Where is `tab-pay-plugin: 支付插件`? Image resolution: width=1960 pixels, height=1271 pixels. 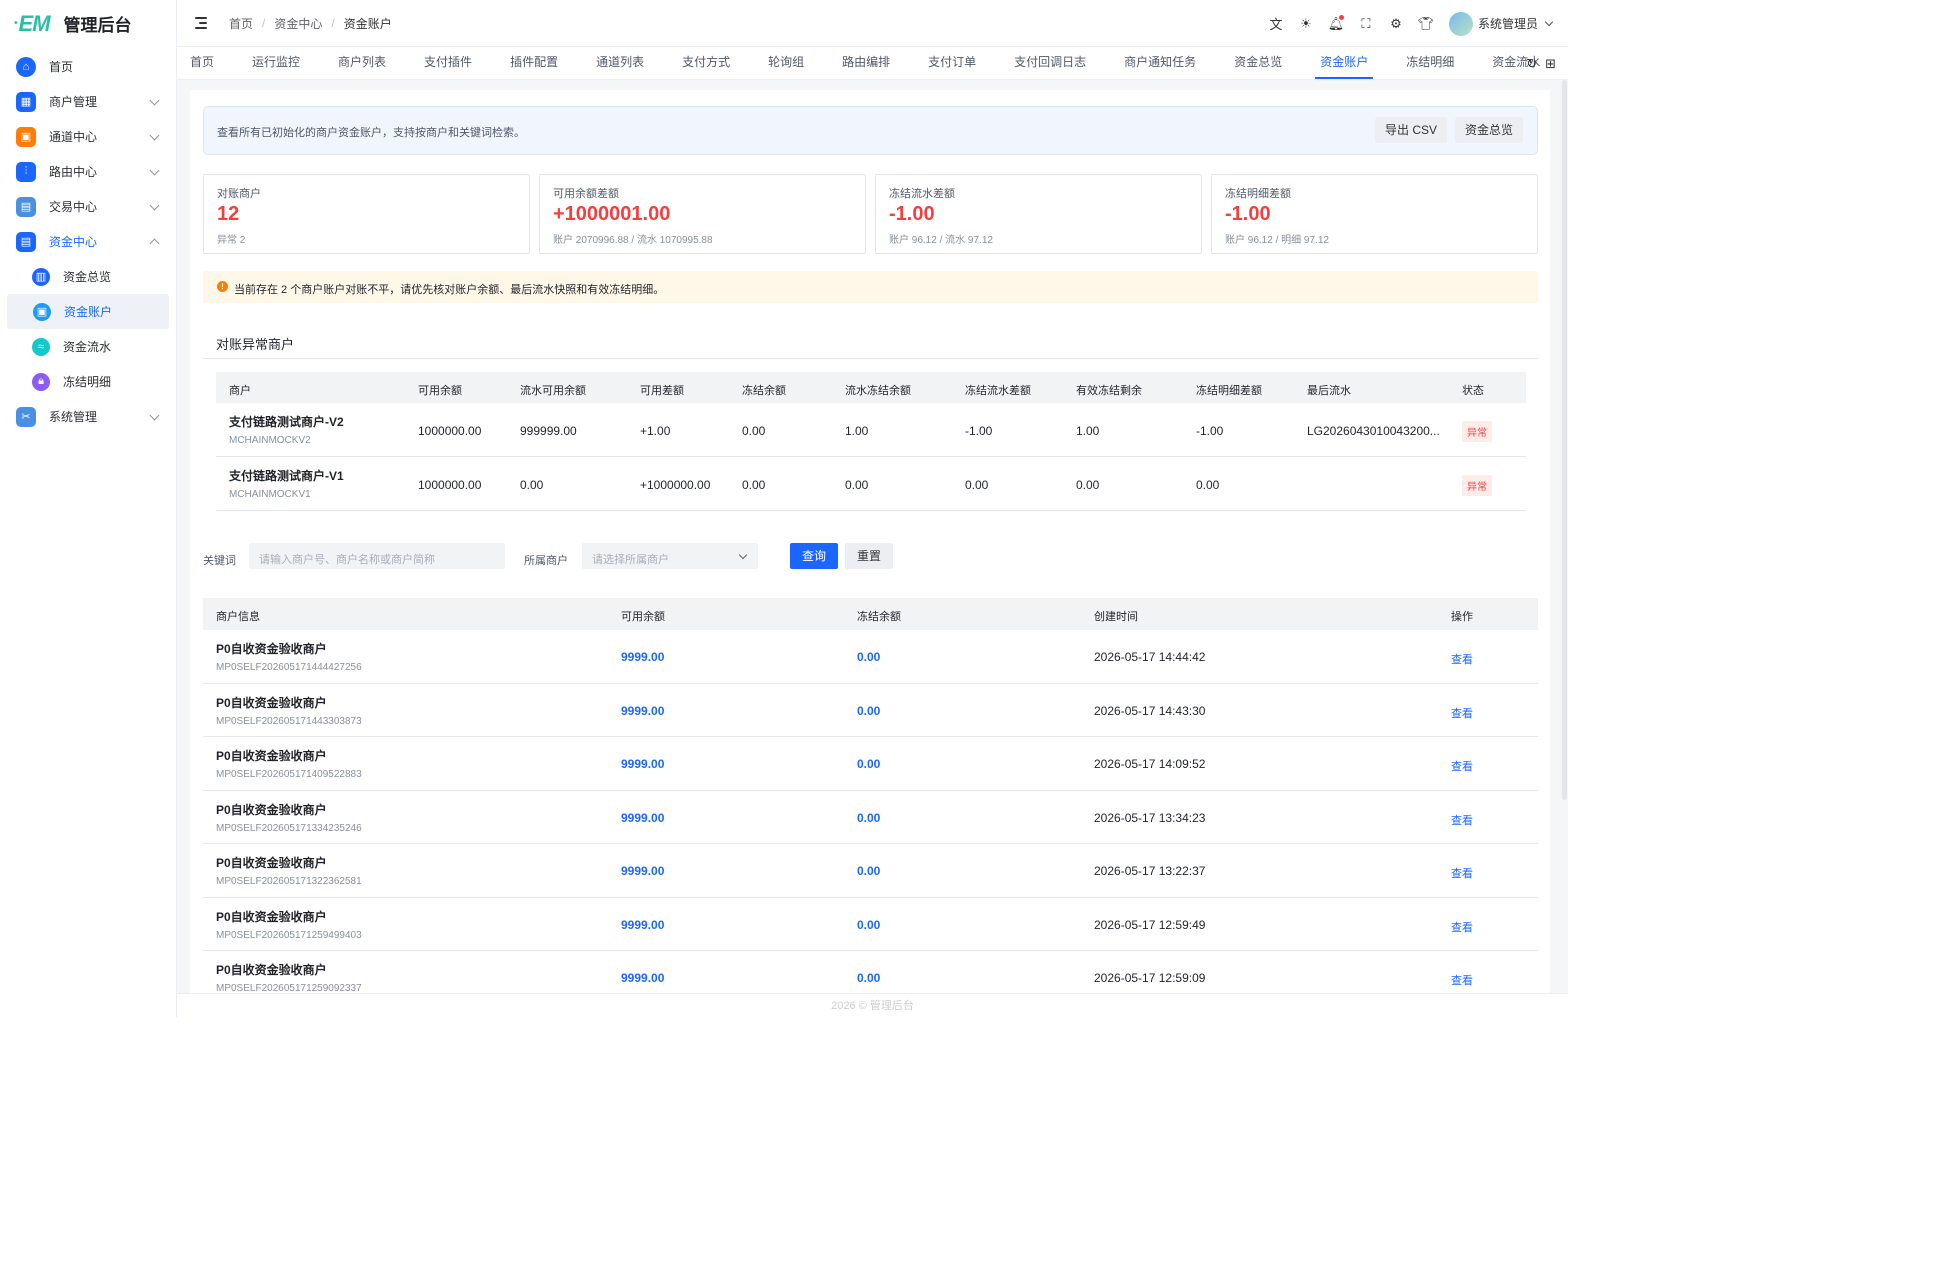
tab-pay-plugin: 支付插件 is located at coordinates (448, 62).